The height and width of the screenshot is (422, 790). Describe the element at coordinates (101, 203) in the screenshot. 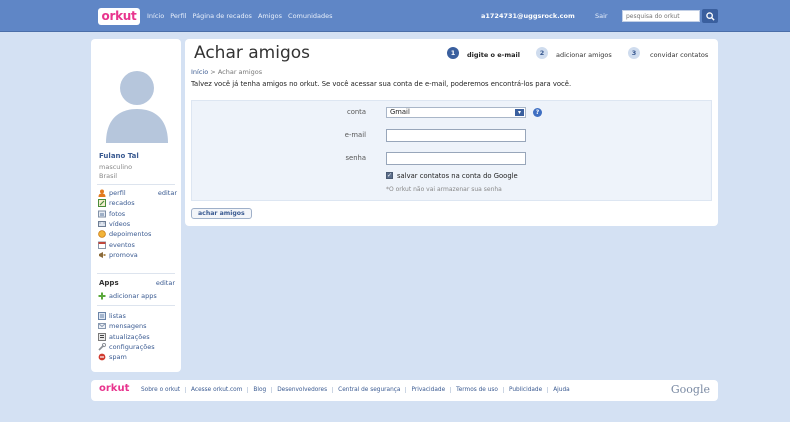

I see `scraps-icon` at that location.